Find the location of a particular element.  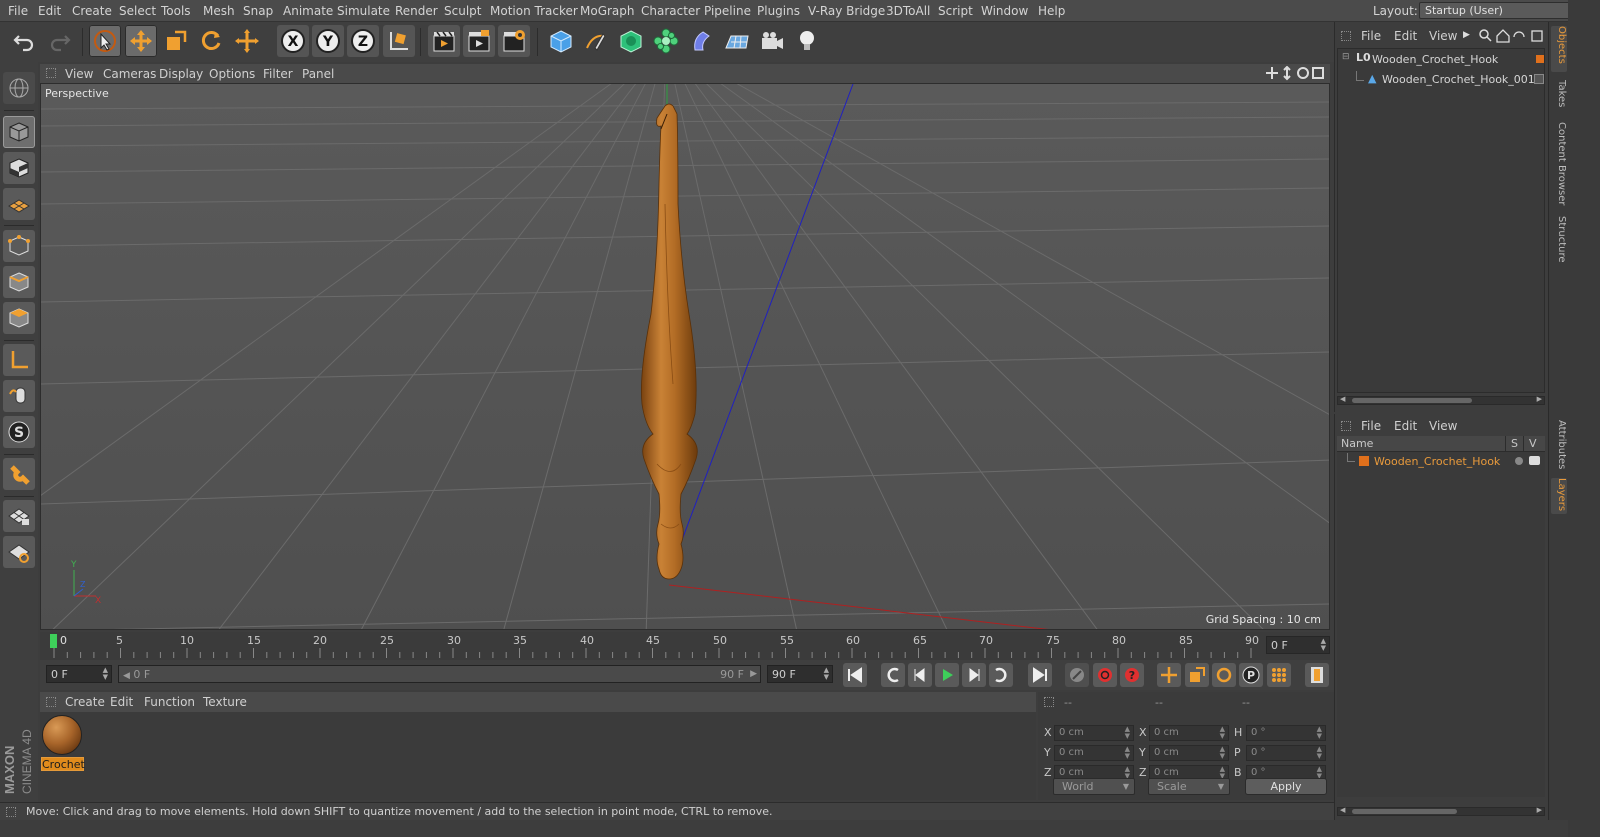

camera-button is located at coordinates (772, 41).